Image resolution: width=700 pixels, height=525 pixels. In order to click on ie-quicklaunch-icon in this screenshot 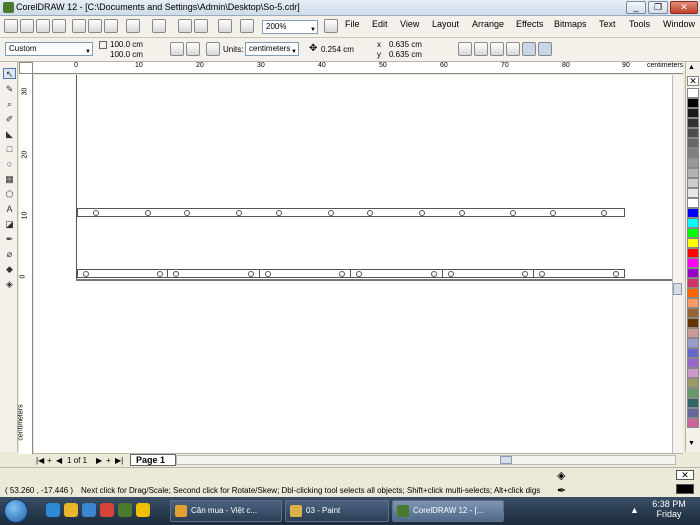, I will do `click(53, 510)`.